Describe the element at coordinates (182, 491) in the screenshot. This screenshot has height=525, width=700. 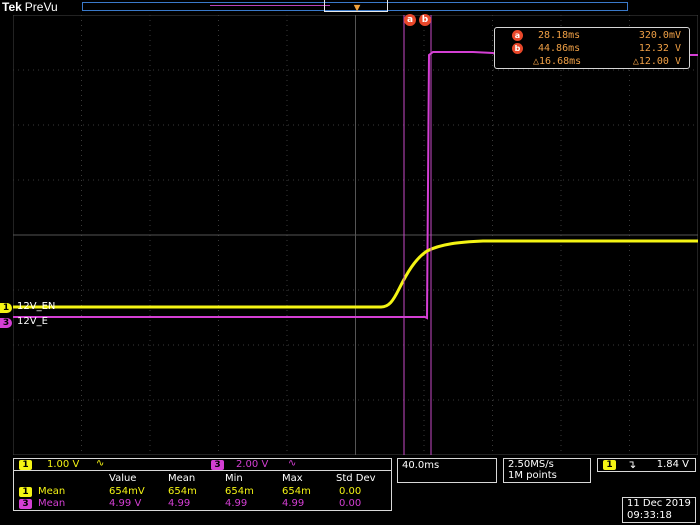
I see `meas-row1-mean: 654m` at that location.